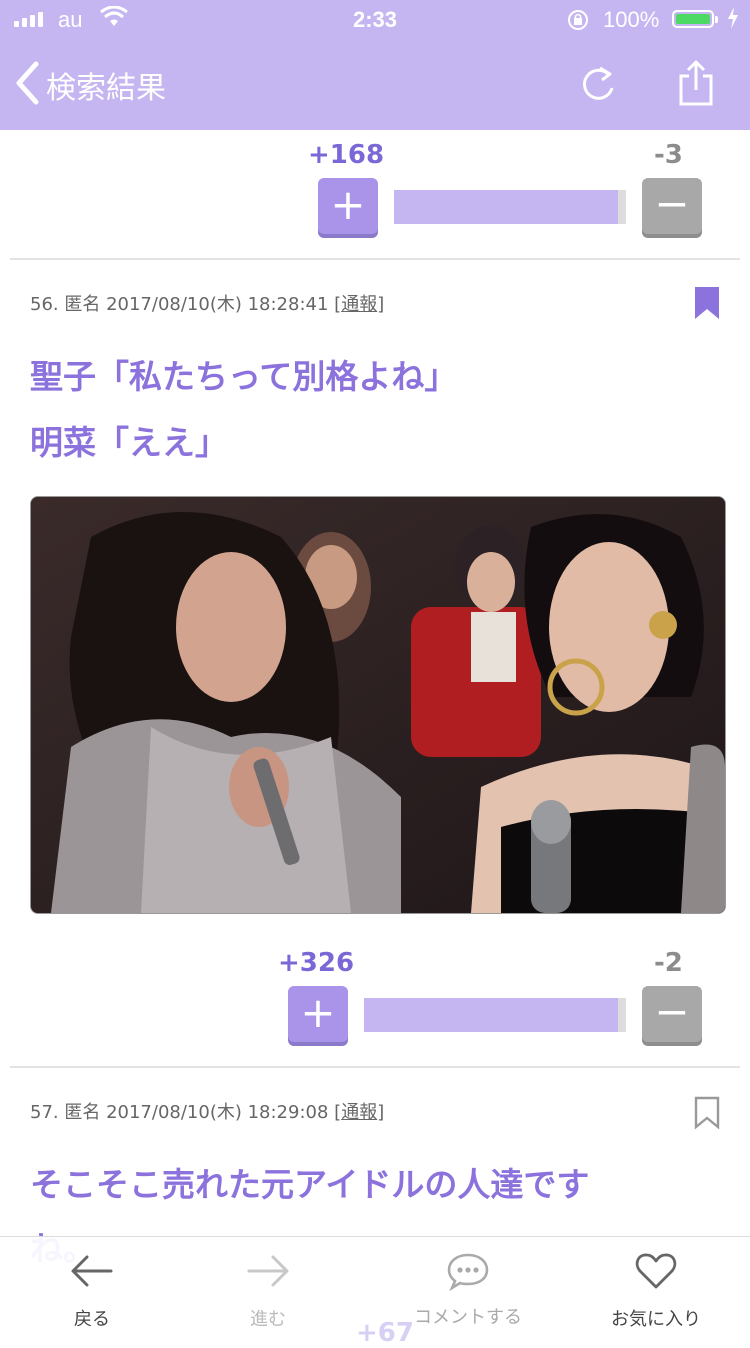 Image resolution: width=750 pixels, height=1348 pixels. I want to click on battery-percent: 100%, so click(631, 19).